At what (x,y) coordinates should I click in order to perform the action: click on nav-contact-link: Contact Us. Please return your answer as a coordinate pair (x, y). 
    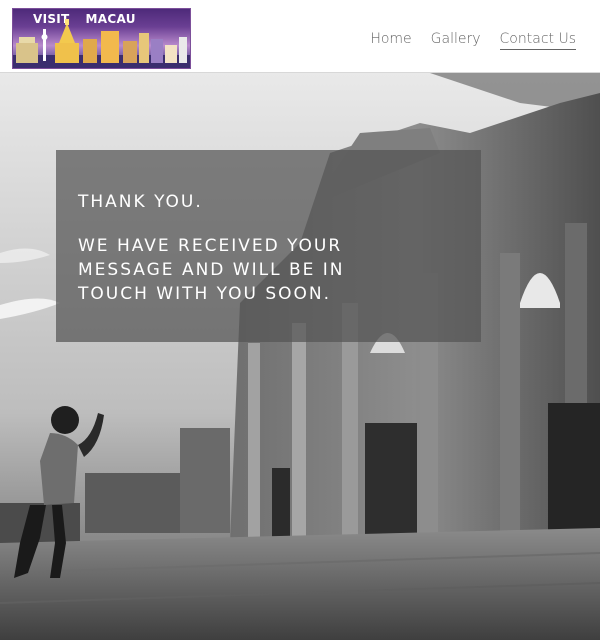
    Looking at the image, I should click on (537, 40).